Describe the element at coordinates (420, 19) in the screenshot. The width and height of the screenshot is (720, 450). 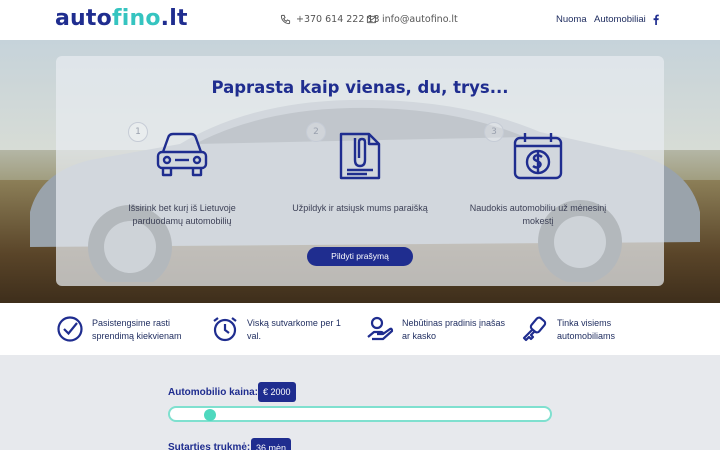
I see `email-address: info@autofino.lt` at that location.